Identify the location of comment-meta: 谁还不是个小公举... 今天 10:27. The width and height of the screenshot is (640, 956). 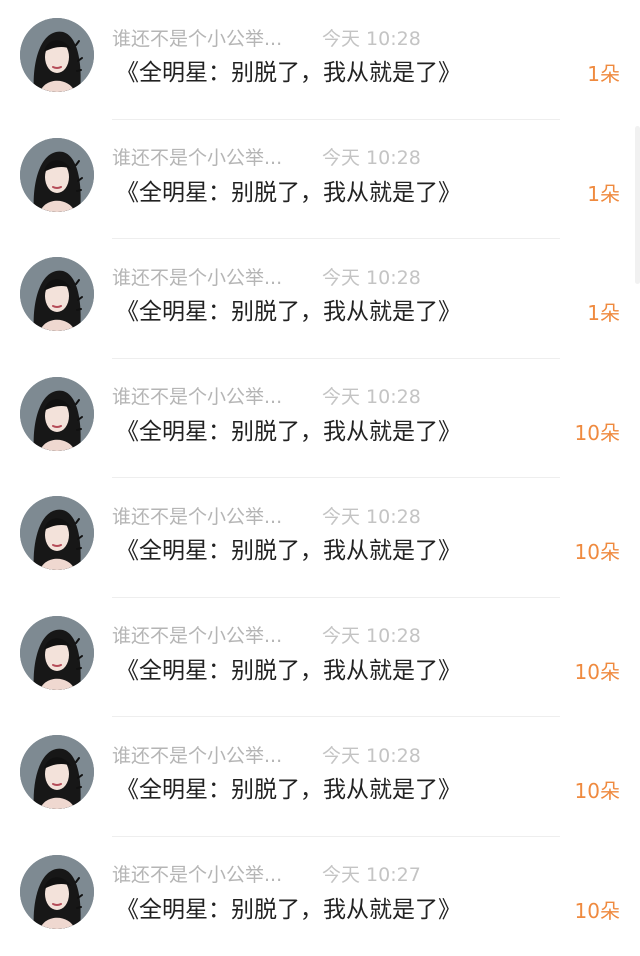
(266, 874).